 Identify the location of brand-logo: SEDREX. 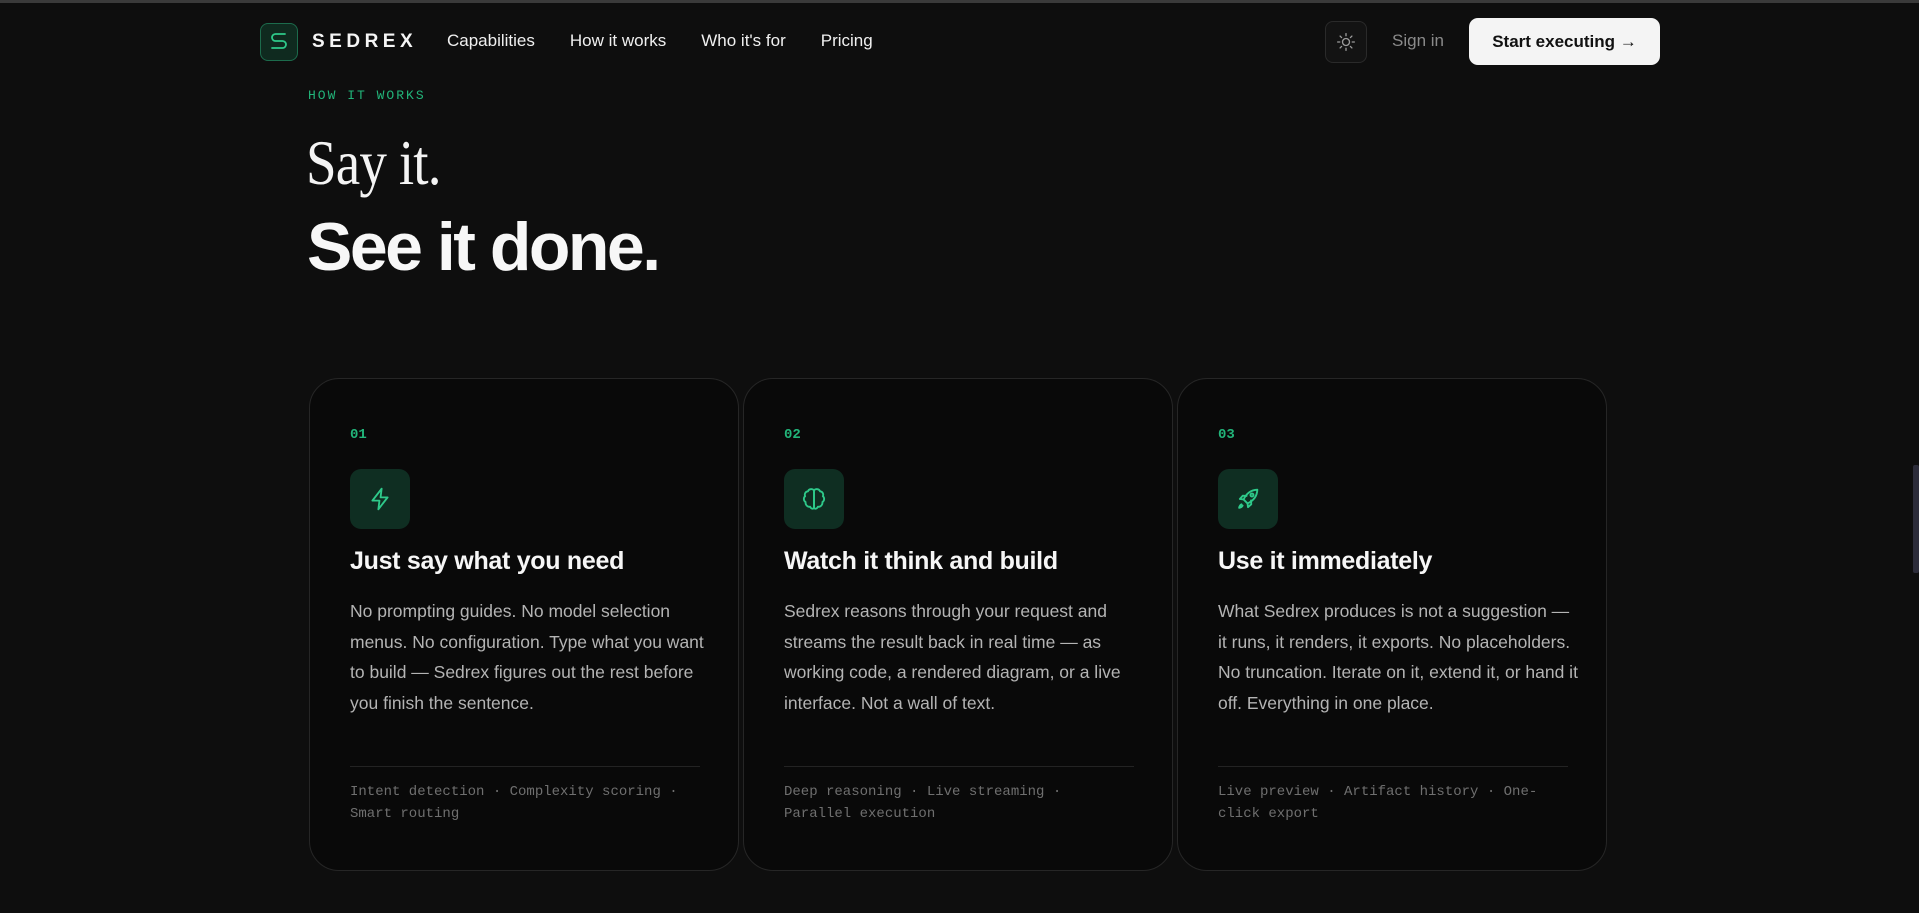
(338, 42).